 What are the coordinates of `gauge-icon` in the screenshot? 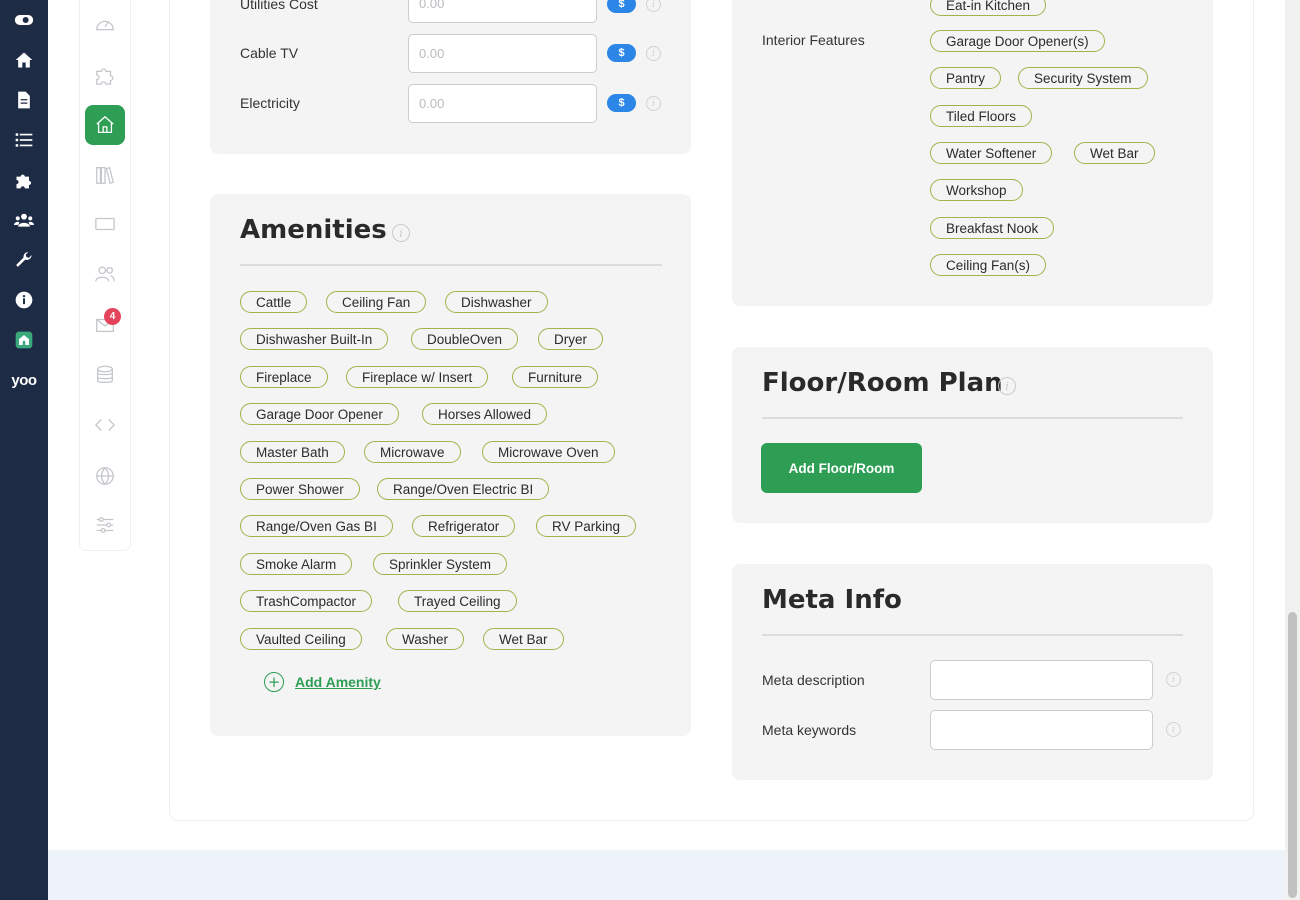 It's located at (105, 25).